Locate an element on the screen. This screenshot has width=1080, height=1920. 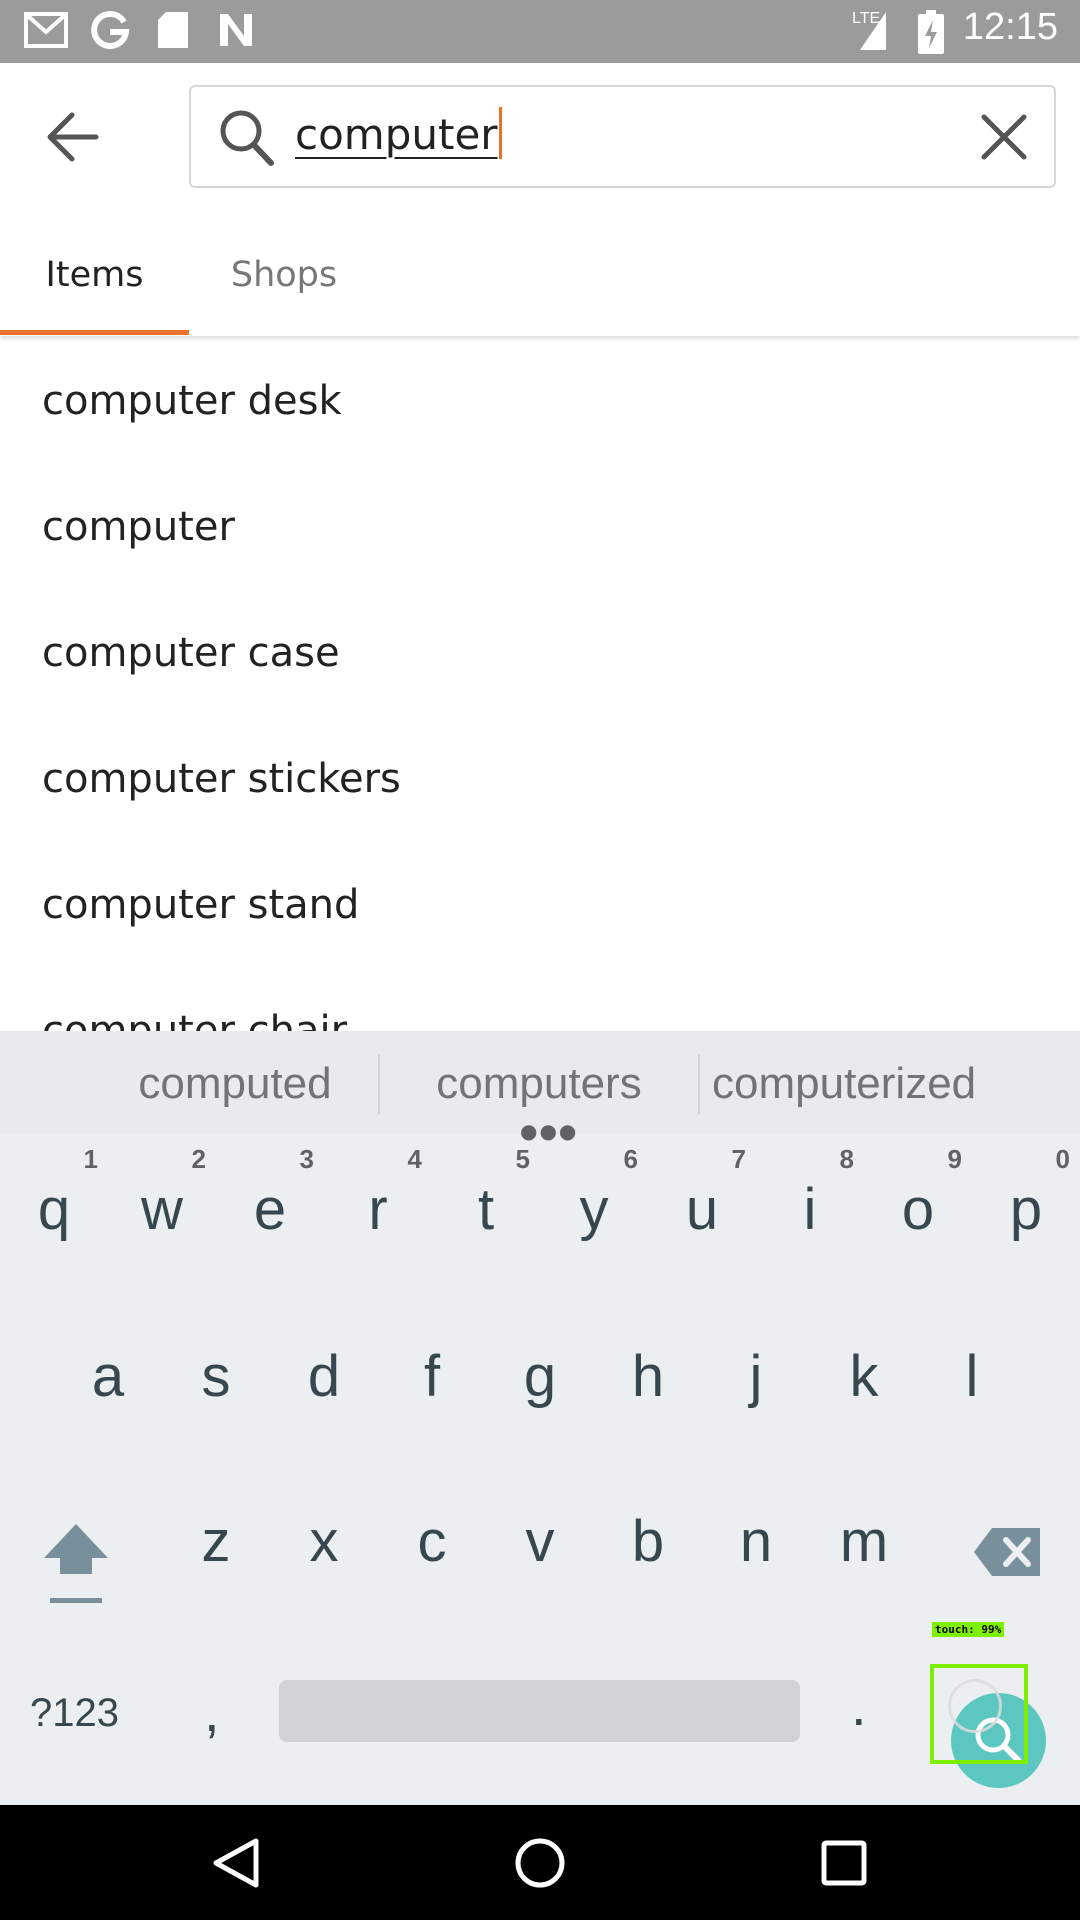
gmail-icon is located at coordinates (46, 30).